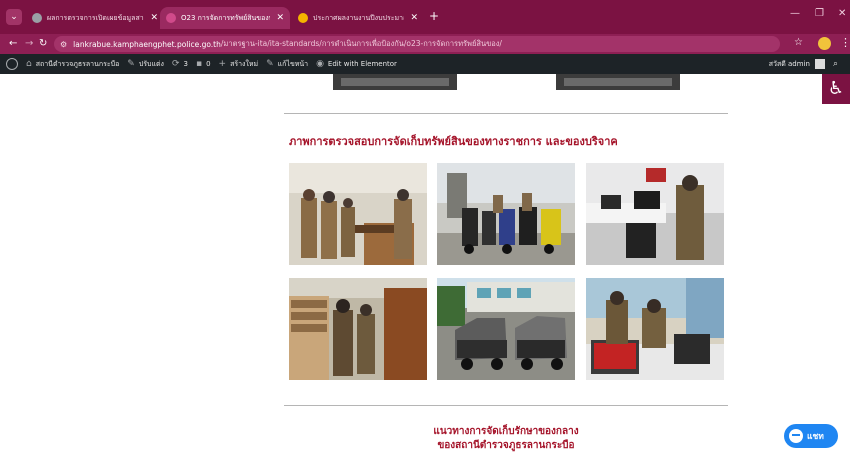 This screenshot has height=457, width=850. What do you see at coordinates (208, 64) in the screenshot?
I see `comments-count: 0` at bounding box center [208, 64].